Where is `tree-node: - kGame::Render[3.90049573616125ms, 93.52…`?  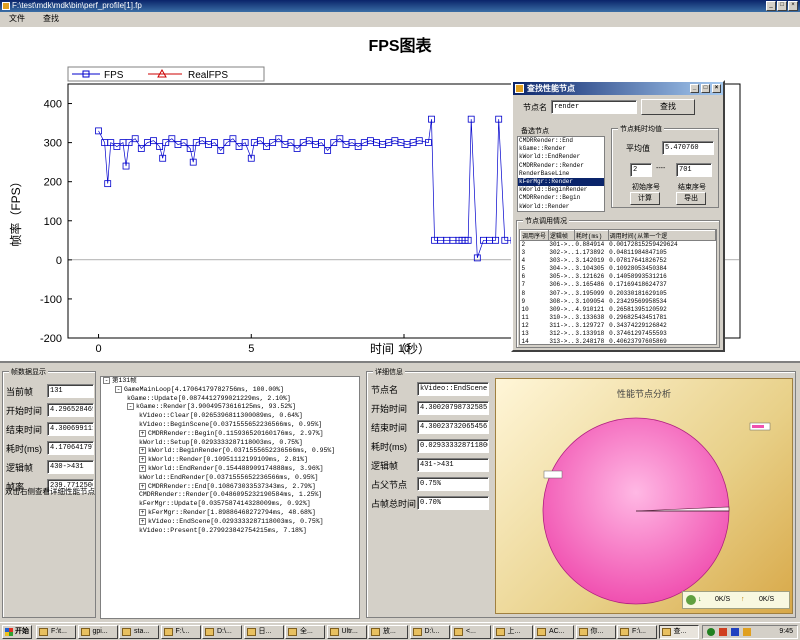 tree-node: - kGame::Render[3.90049573616125ms, 93.52… is located at coordinates (230, 407).